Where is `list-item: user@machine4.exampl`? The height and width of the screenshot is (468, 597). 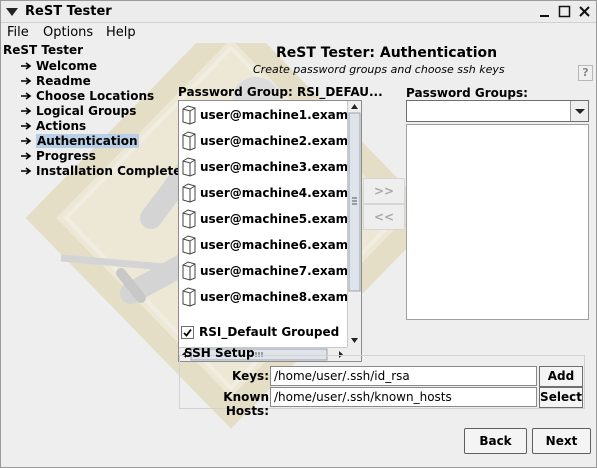
list-item: user@machine4.exampl is located at coordinates (266, 193).